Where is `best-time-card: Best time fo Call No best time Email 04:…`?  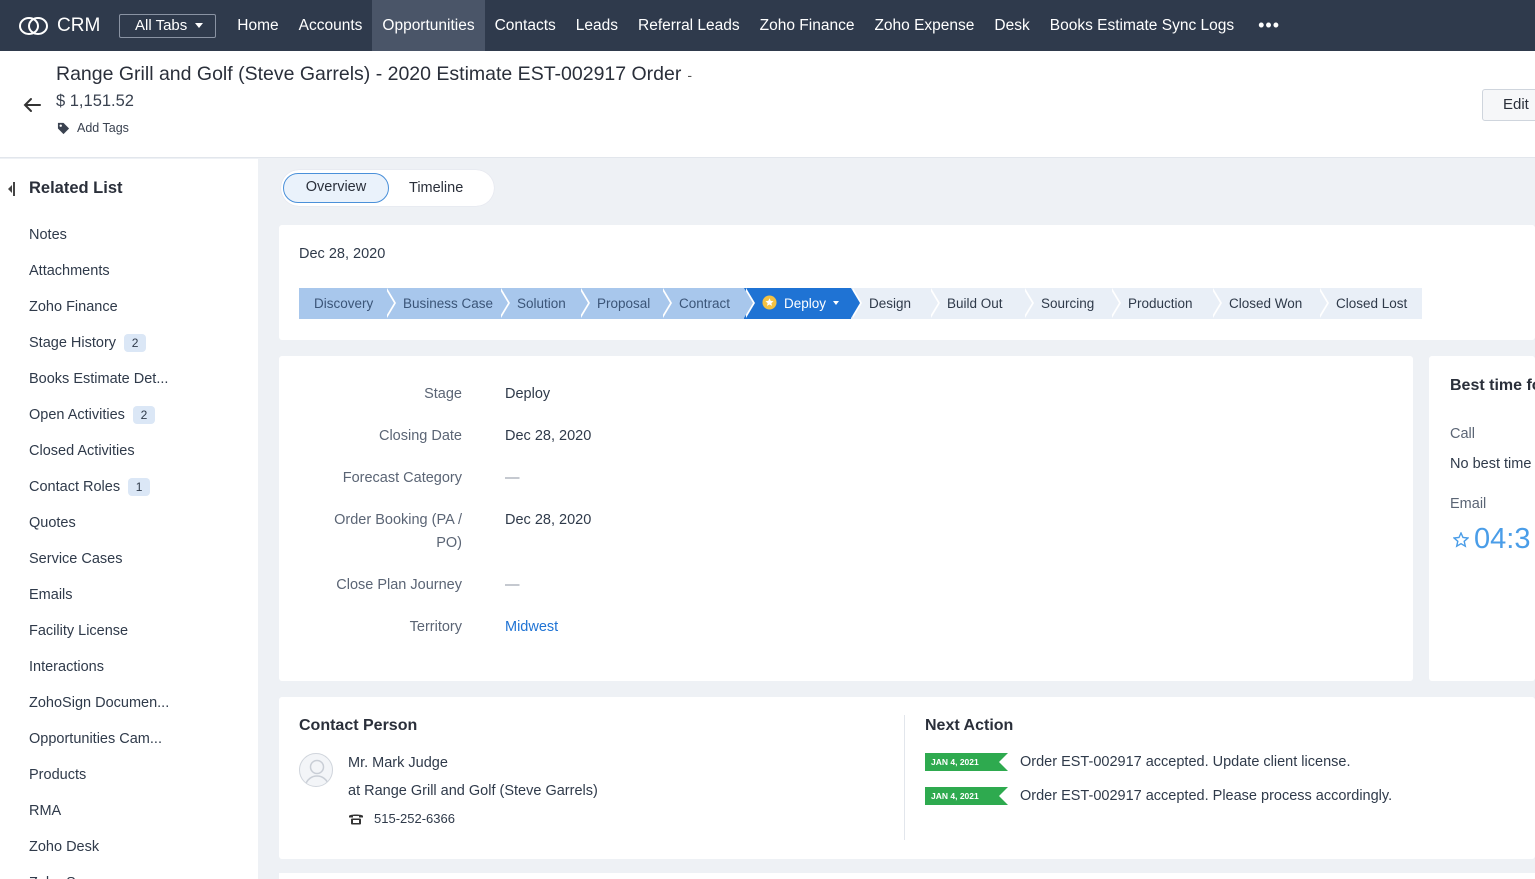
best-time-card: Best time fo Call No best time Email 04:… is located at coordinates (1482, 518).